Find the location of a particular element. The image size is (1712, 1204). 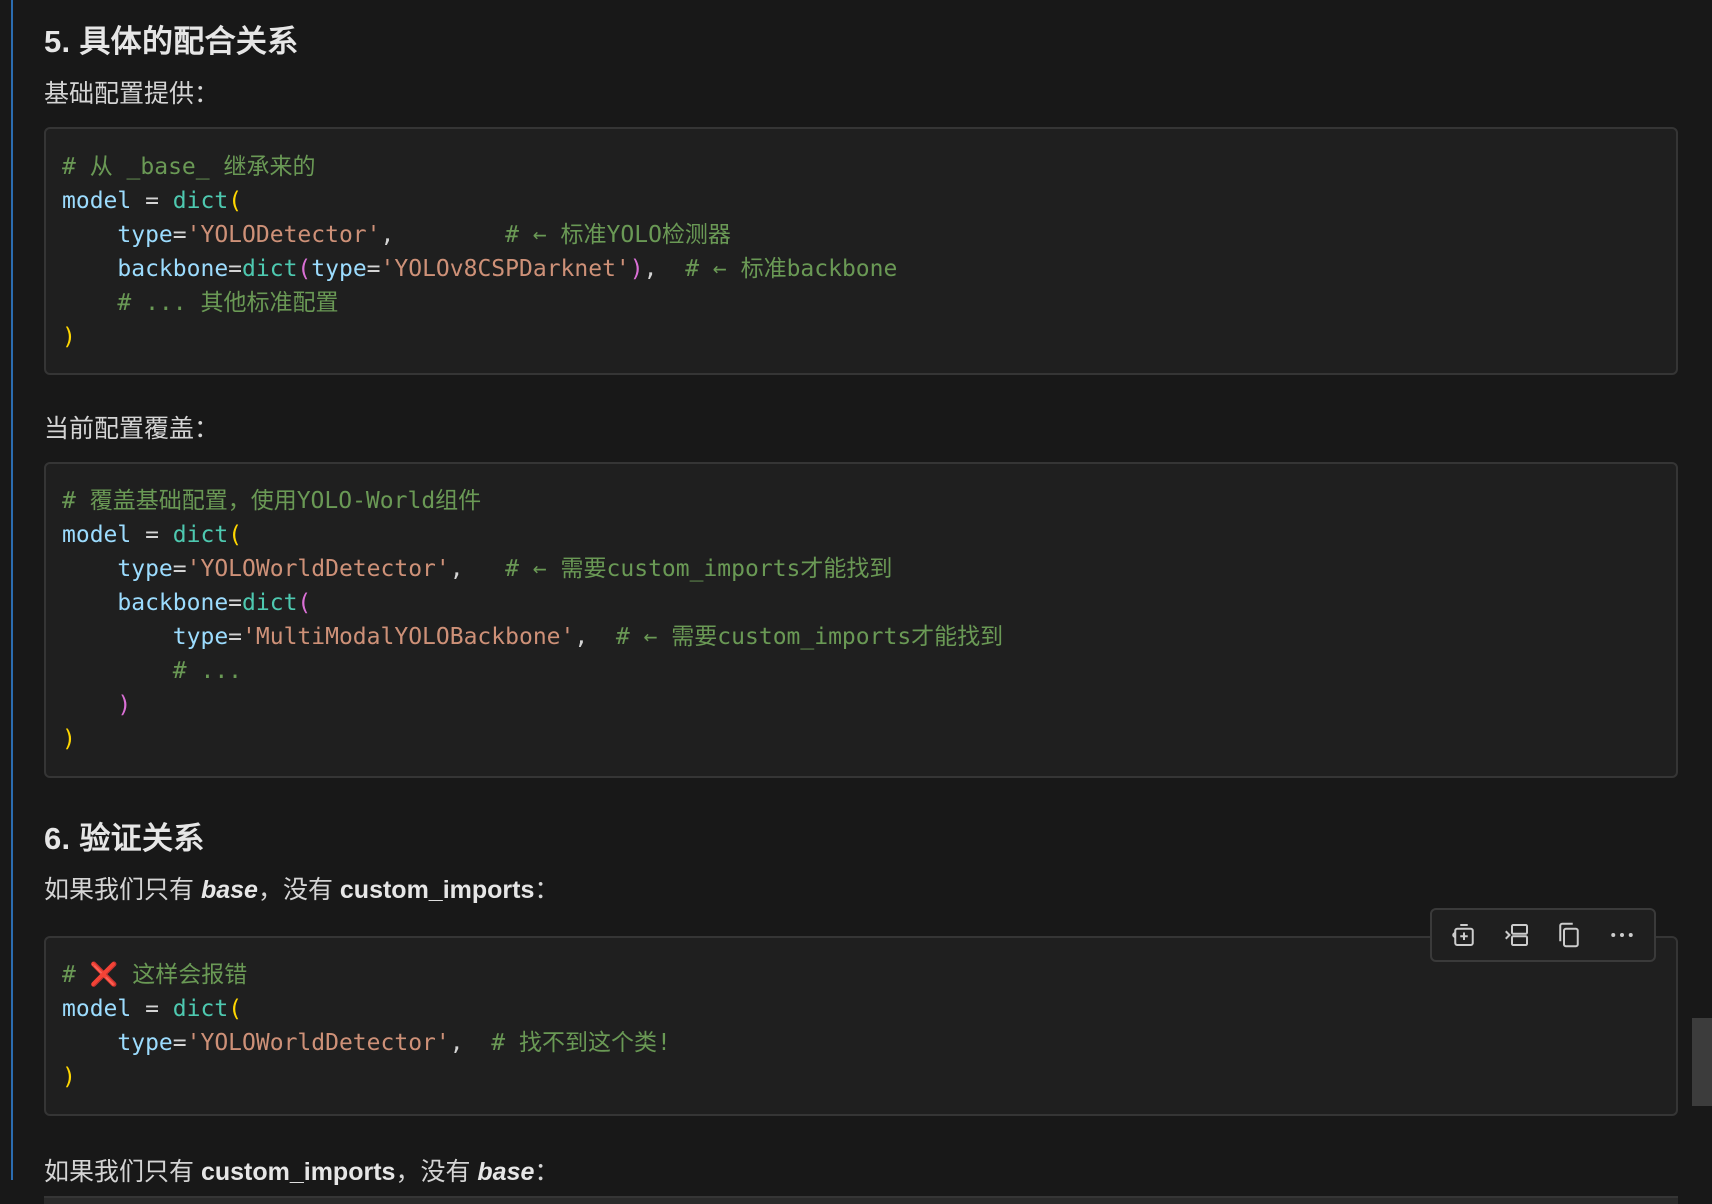

apply-in-editor-icon is located at coordinates (1516, 935).